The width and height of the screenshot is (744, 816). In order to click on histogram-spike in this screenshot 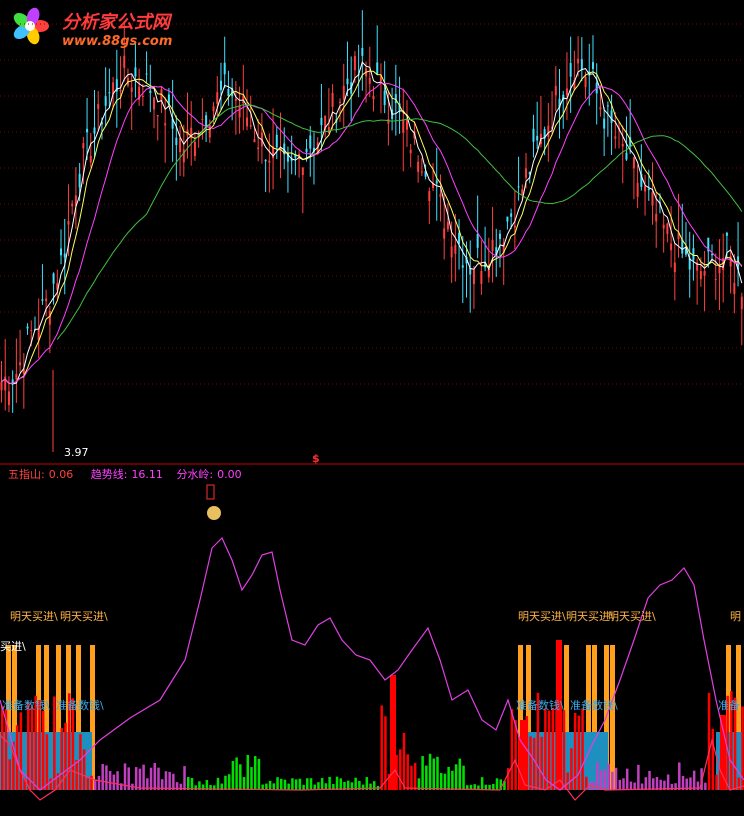, I will do `click(723, 752)`.